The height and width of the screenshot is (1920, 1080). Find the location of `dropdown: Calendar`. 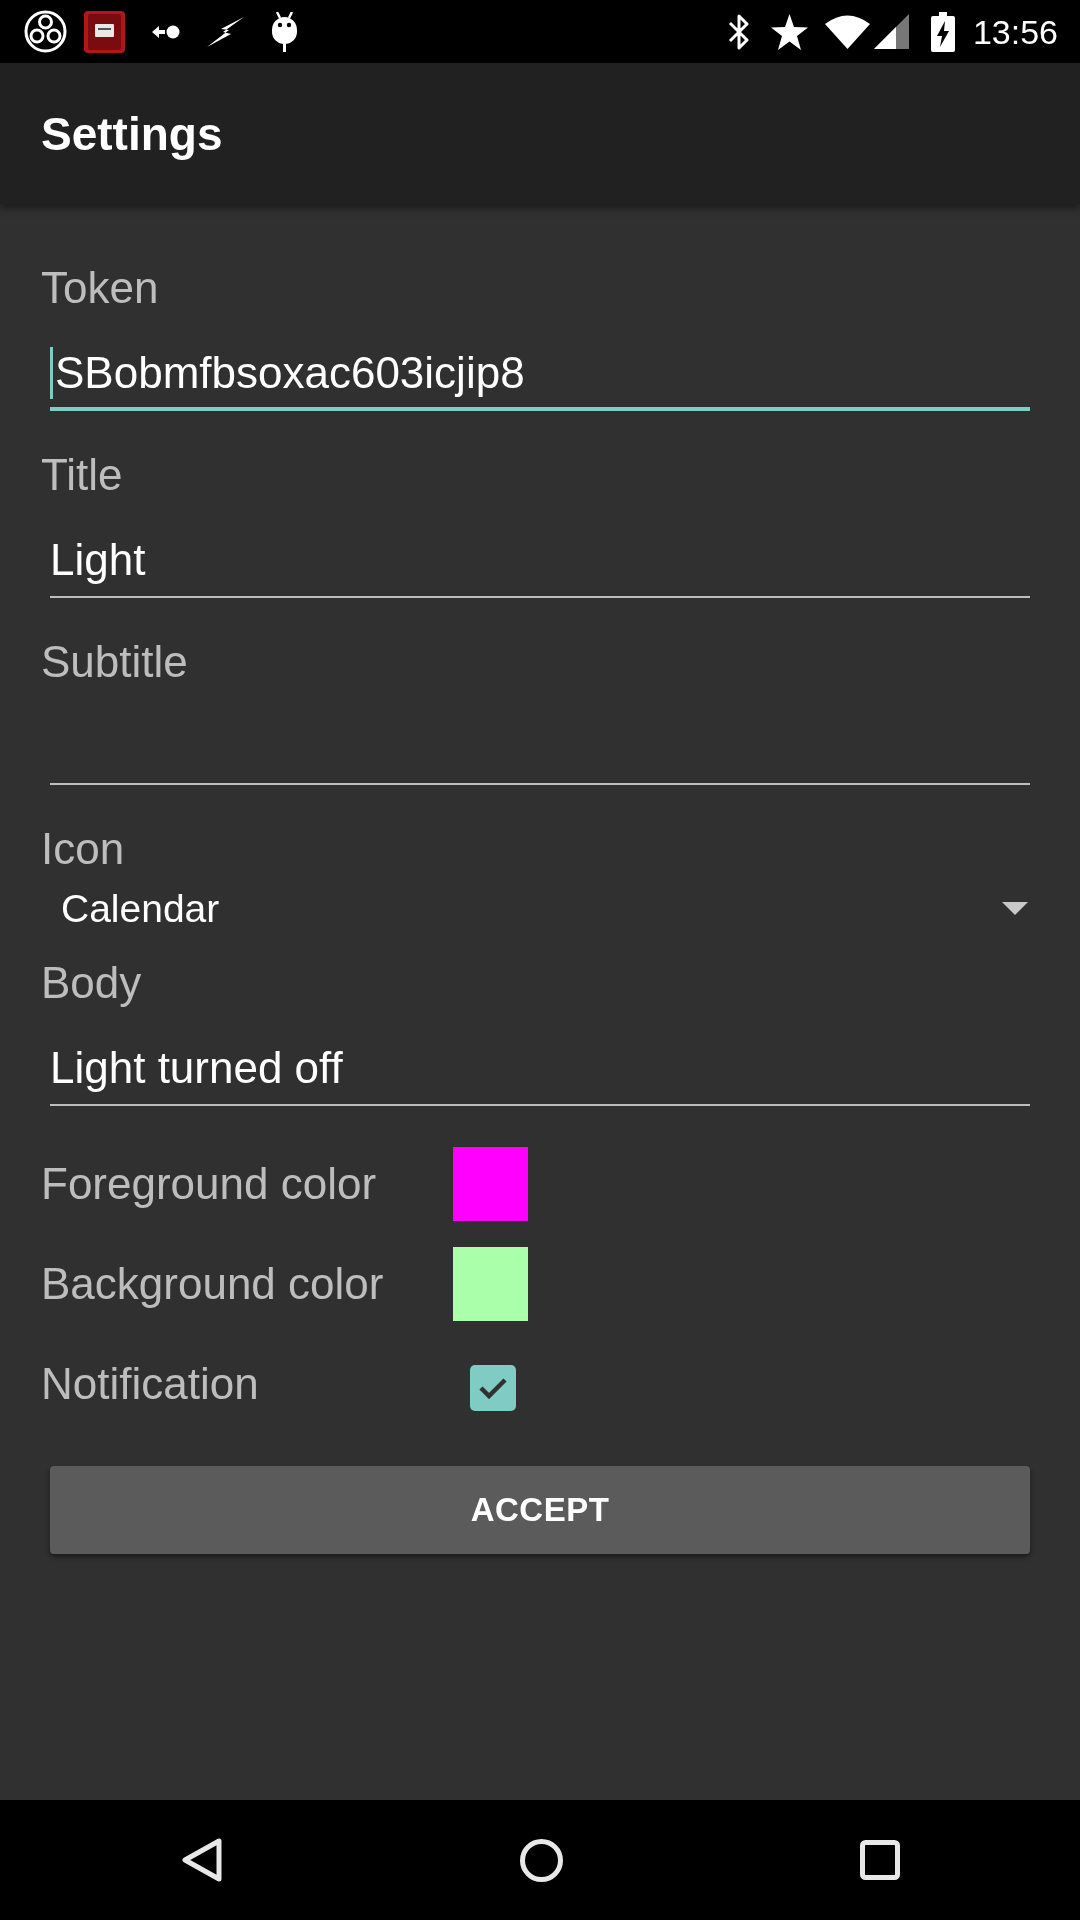

dropdown: Calendar is located at coordinates (534, 916).